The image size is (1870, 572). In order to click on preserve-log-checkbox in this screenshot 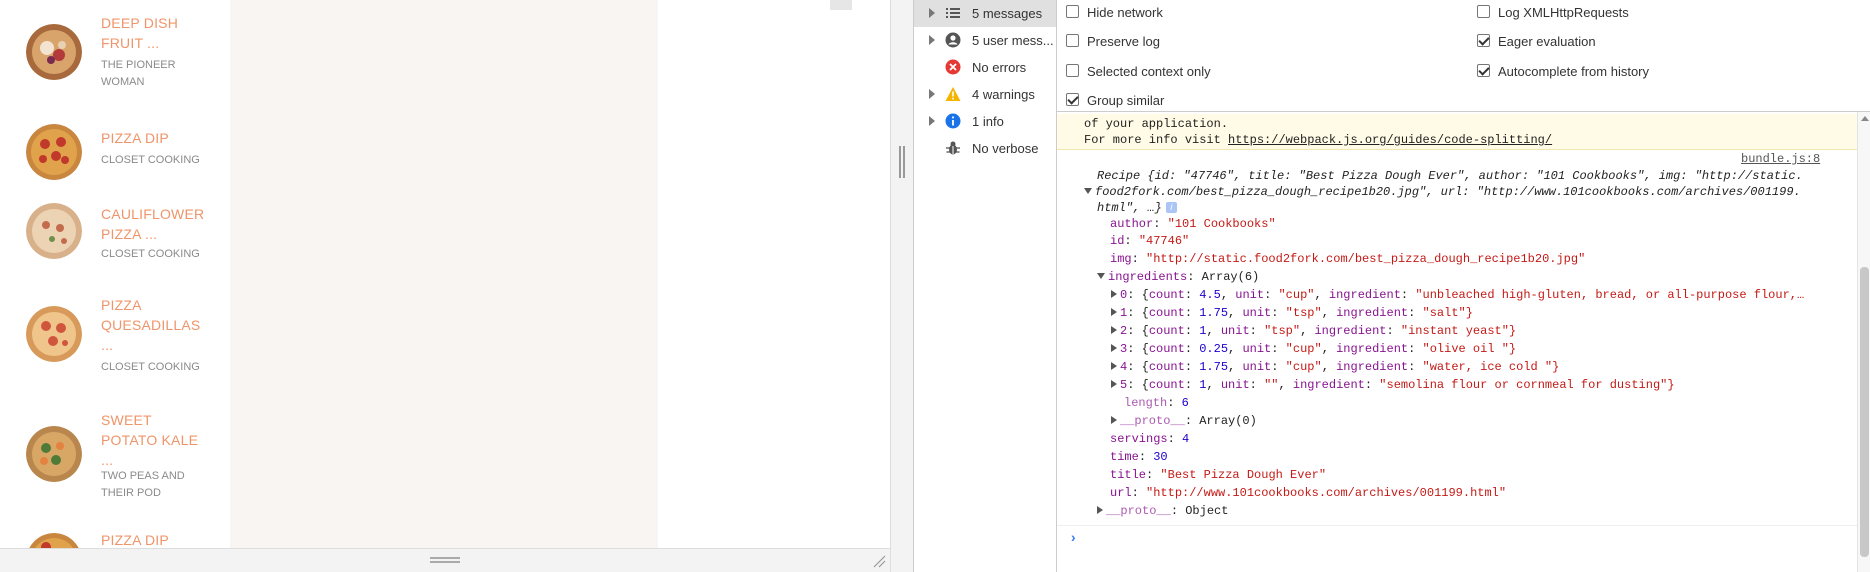, I will do `click(1072, 40)`.